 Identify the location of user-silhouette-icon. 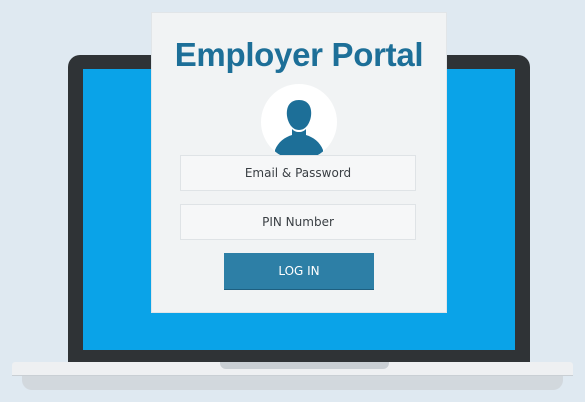
(299, 130).